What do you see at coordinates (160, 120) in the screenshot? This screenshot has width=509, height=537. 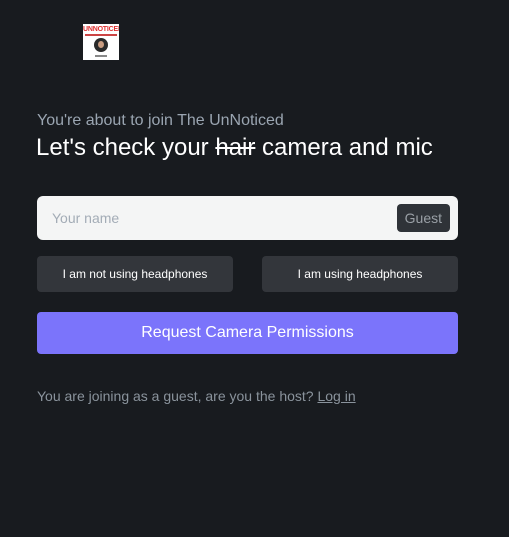 I see `join-subtitle: You're about to join The UnNoticed` at bounding box center [160, 120].